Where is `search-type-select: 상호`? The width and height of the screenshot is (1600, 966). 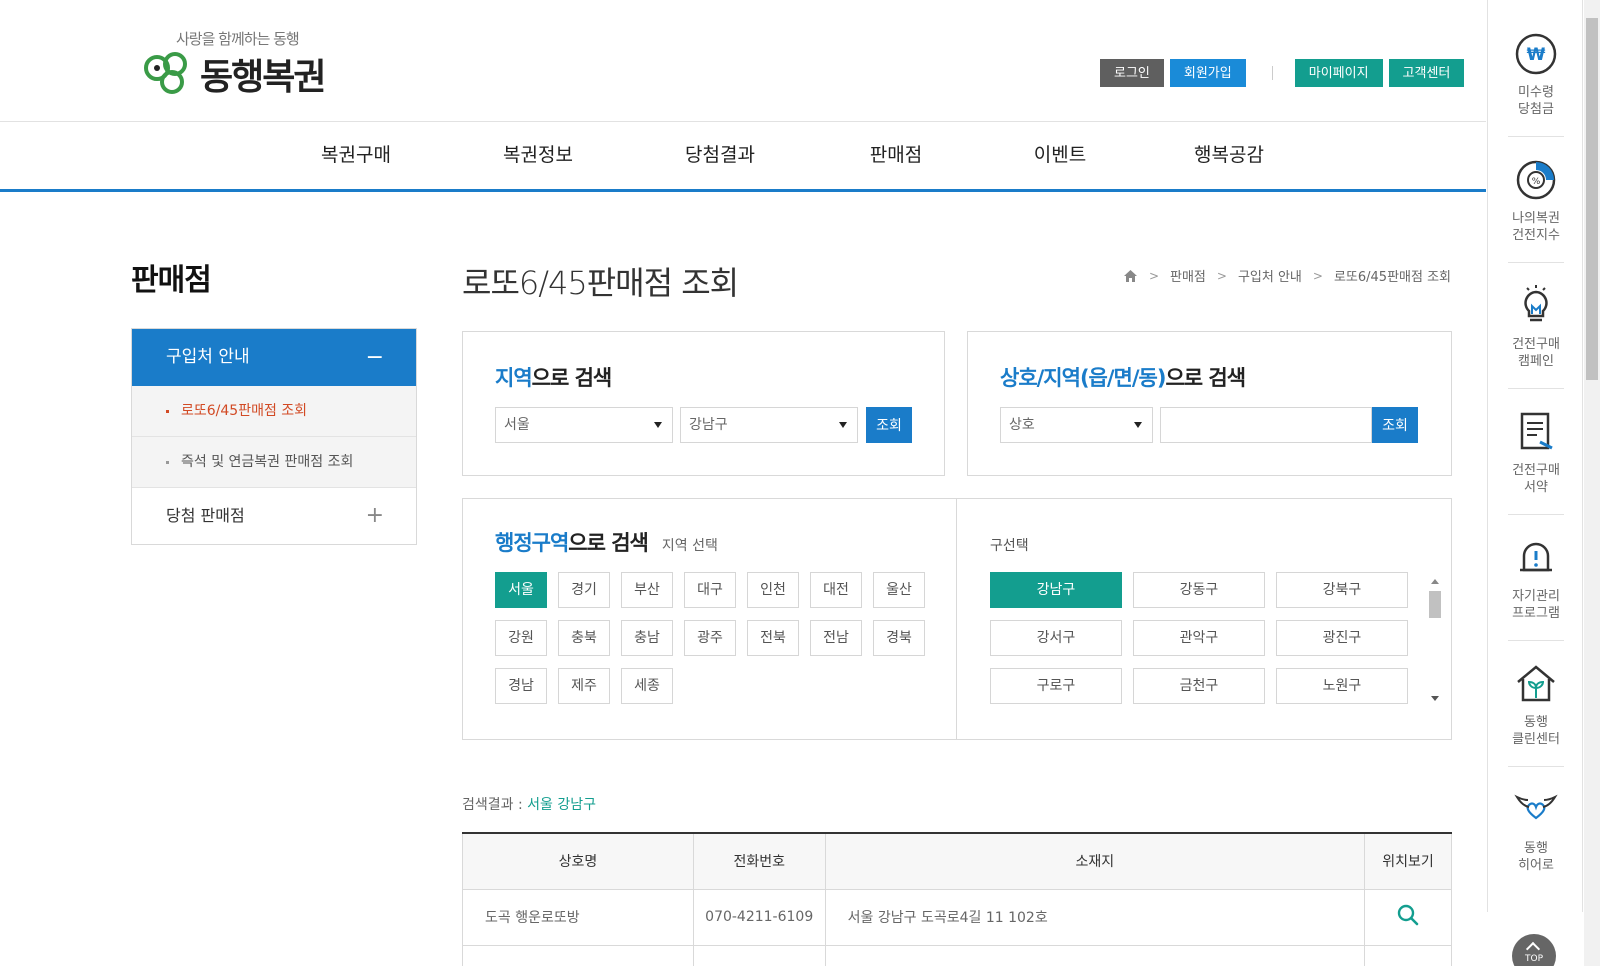 search-type-select: 상호 is located at coordinates (1076, 425).